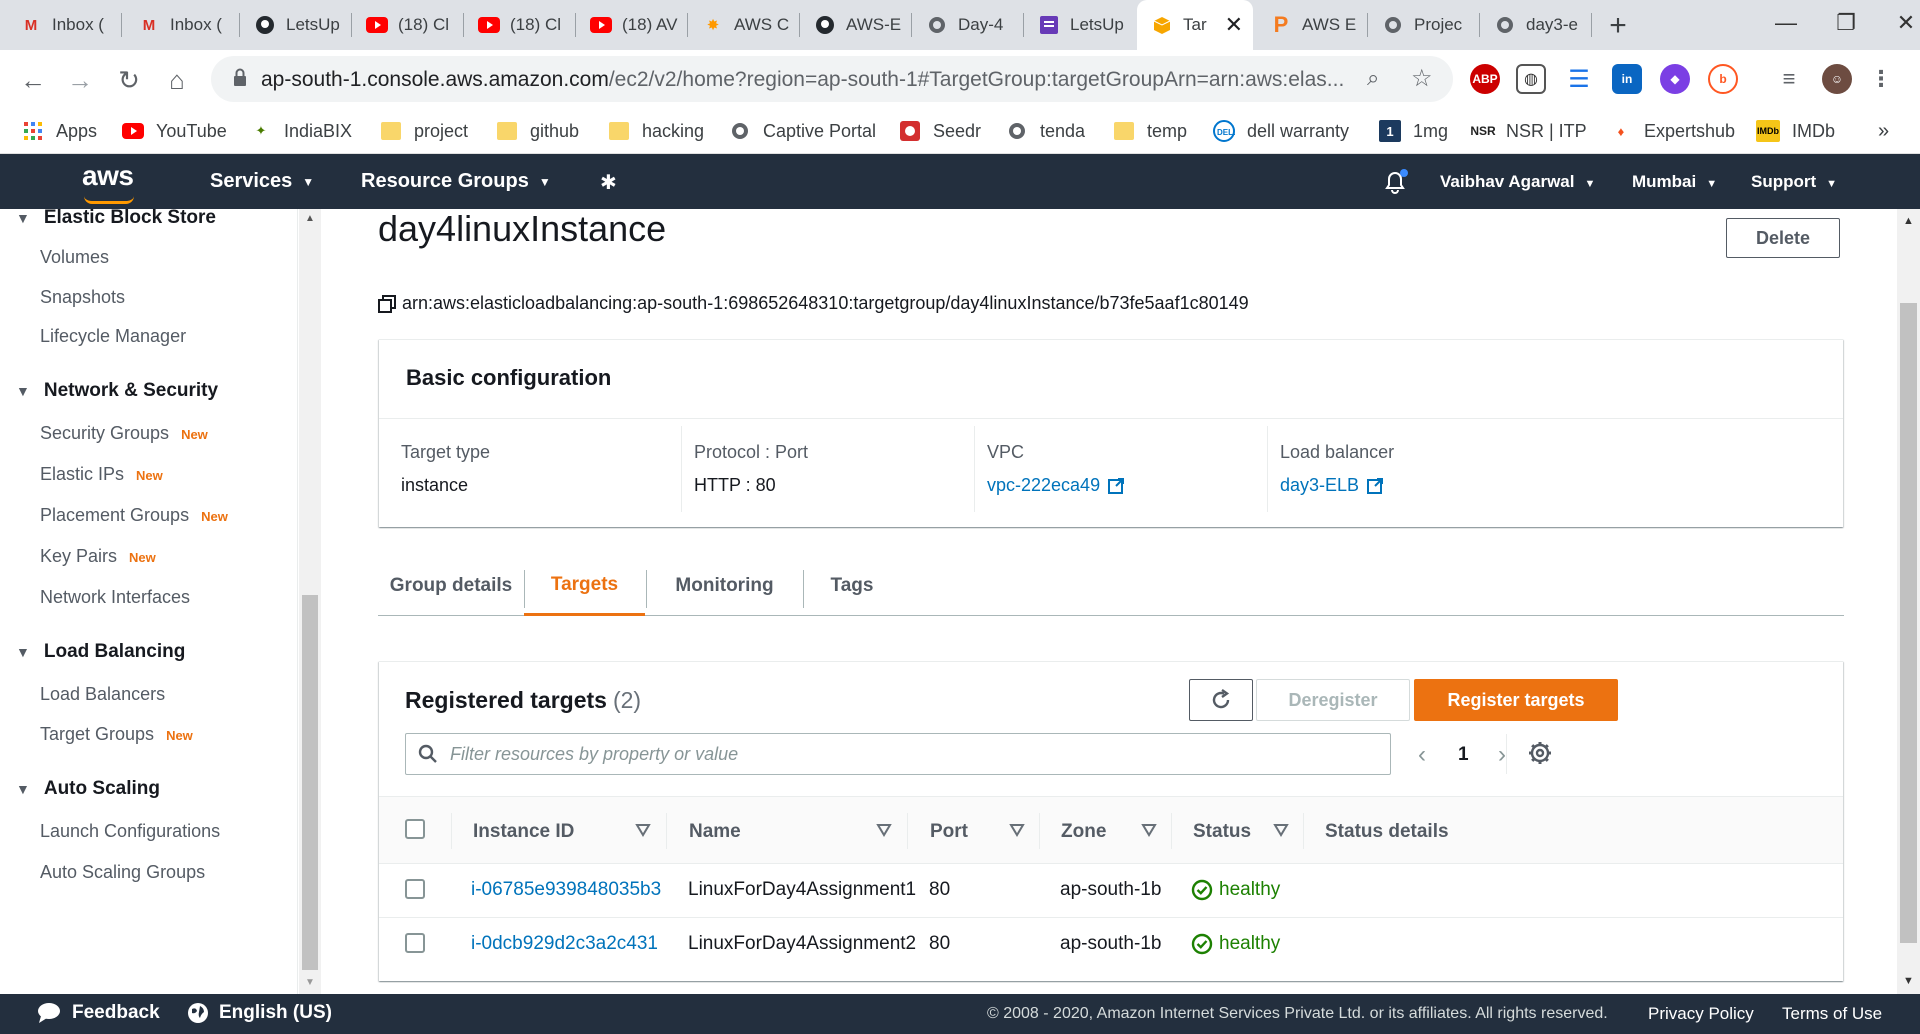 The width and height of the screenshot is (1920, 1034). Describe the element at coordinates (1908, 623) in the screenshot. I see `main-scrollbar-thumb` at that location.